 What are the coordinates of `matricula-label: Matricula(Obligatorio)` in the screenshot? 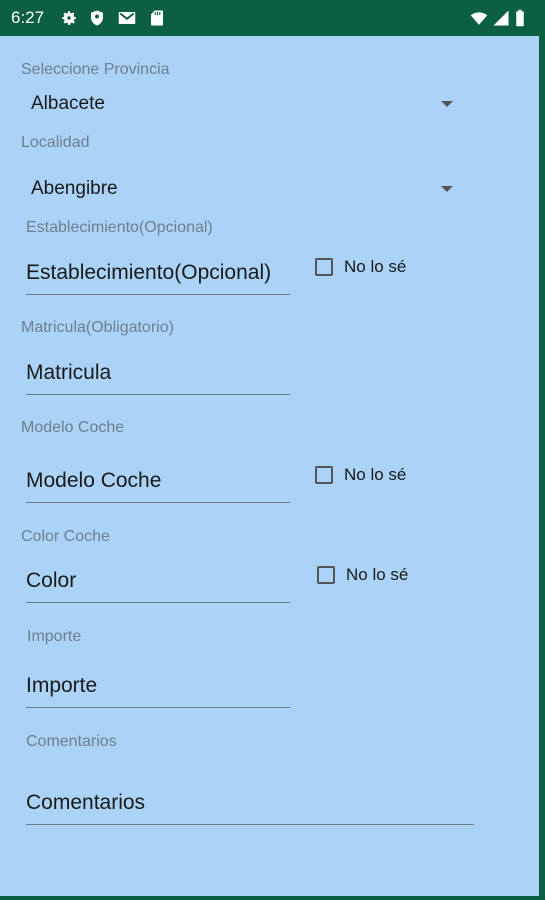 It's located at (97, 327).